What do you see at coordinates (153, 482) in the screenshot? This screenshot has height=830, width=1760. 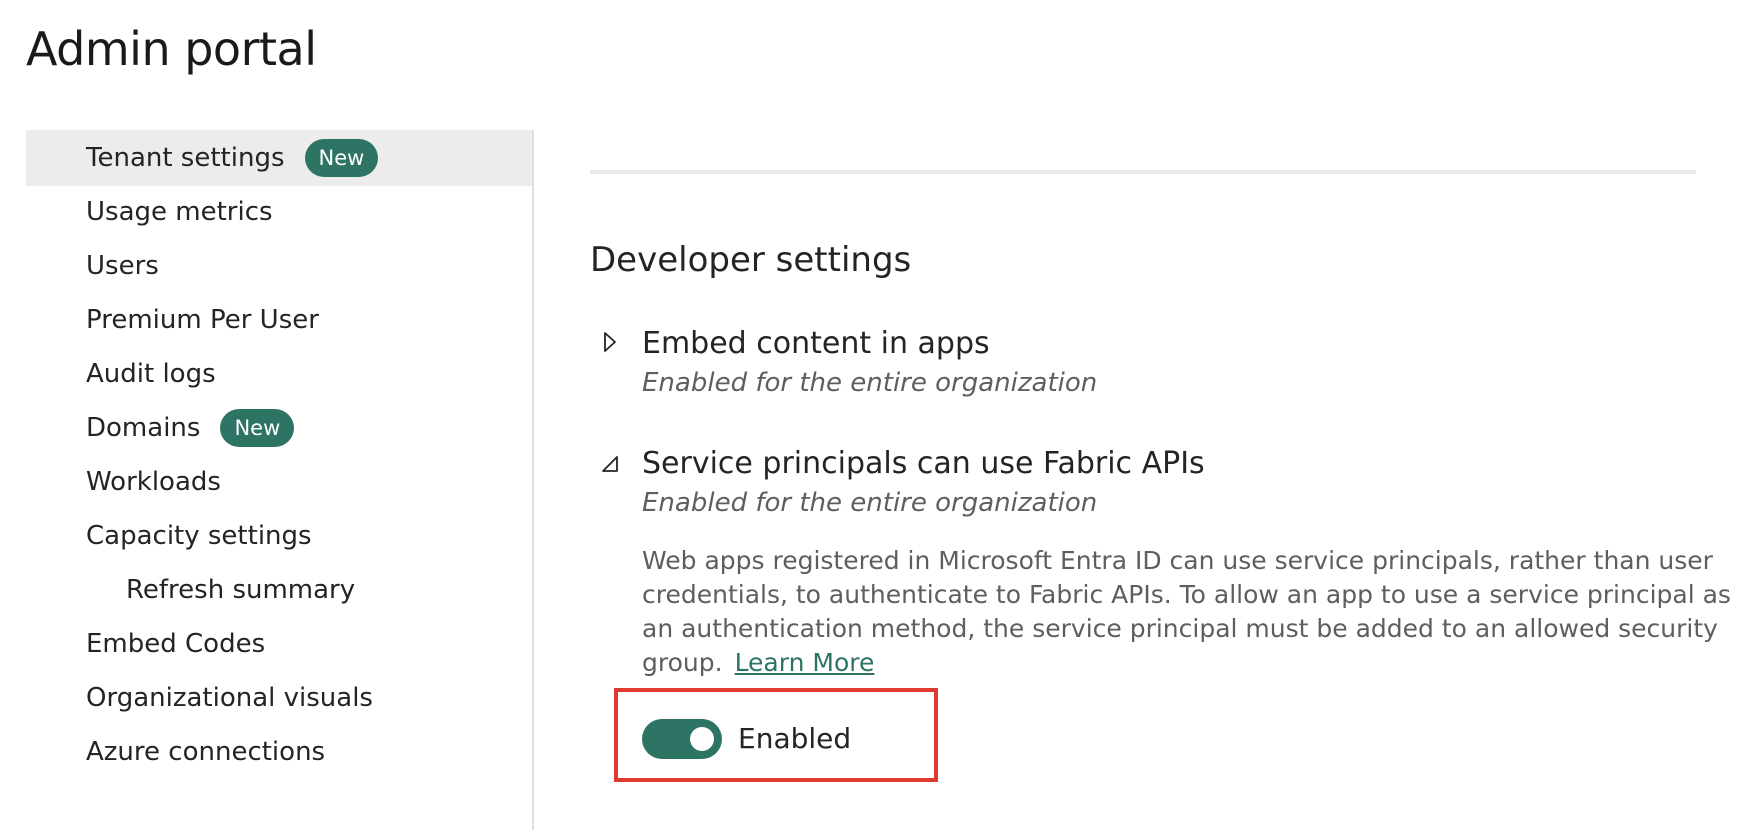 I see `sidebar-item-label: Workloads` at bounding box center [153, 482].